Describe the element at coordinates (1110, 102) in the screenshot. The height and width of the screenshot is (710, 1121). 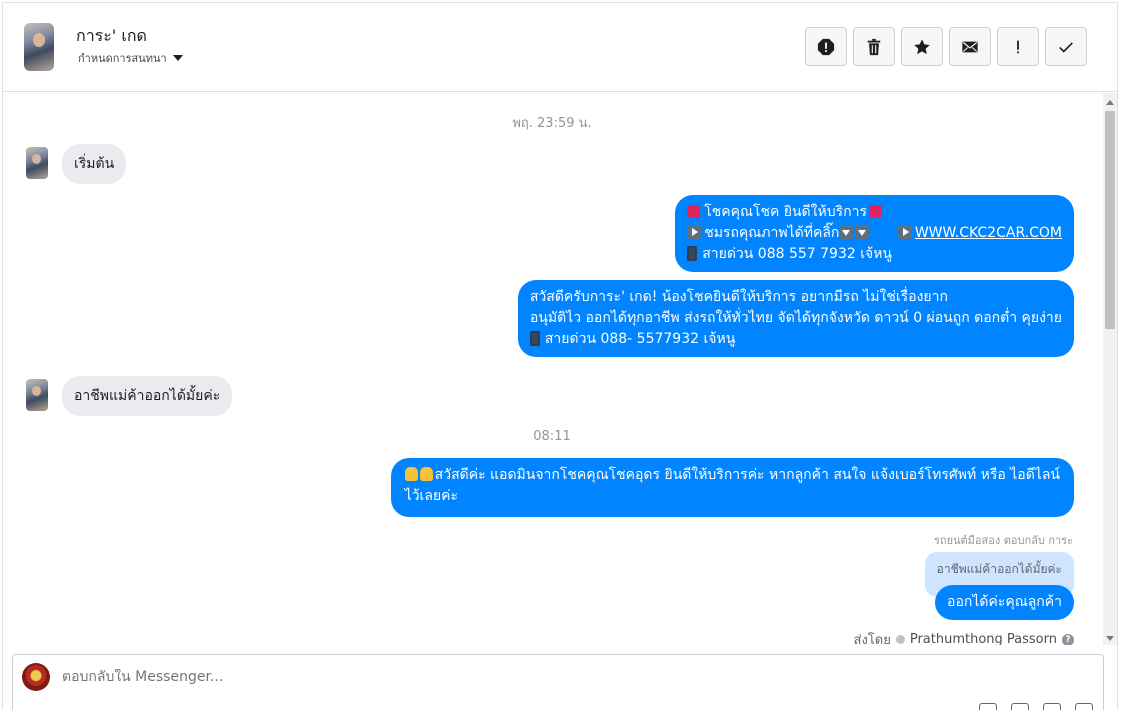
I see `scroll-up-arrow-icon` at that location.